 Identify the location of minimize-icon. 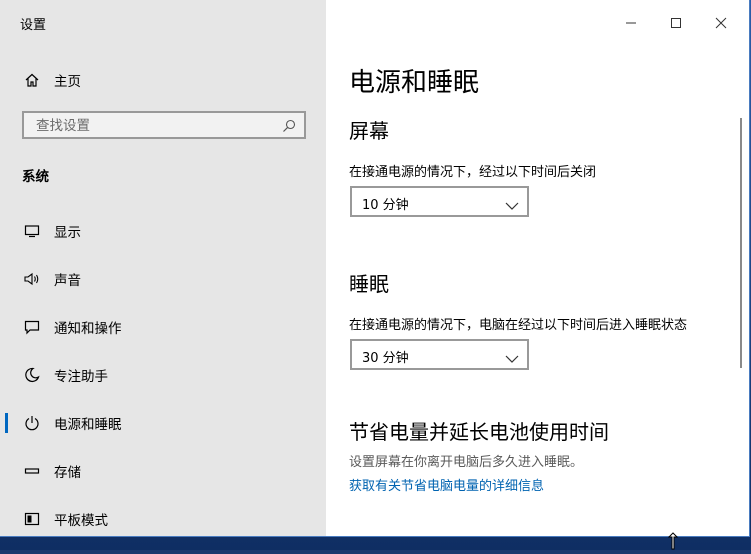
(631, 23).